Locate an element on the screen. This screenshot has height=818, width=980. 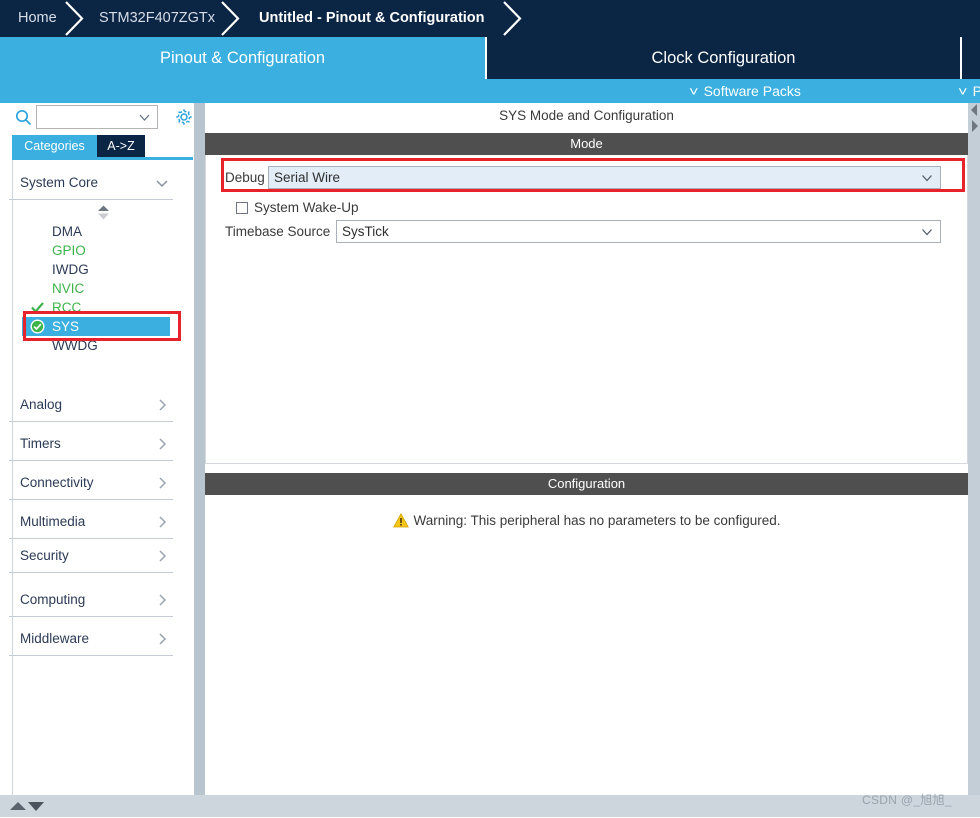
chevron-right-icon-connectivity is located at coordinates (162, 483).